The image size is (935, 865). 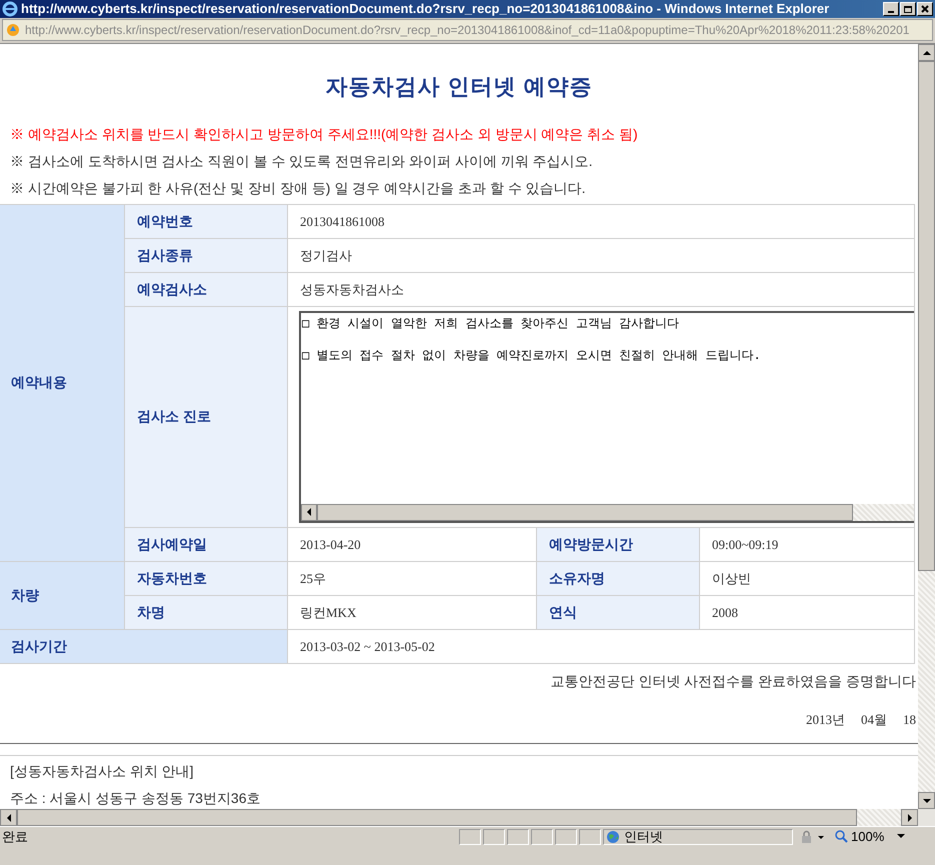 I want to click on field-value: 2013041861008, so click(x=601, y=221).